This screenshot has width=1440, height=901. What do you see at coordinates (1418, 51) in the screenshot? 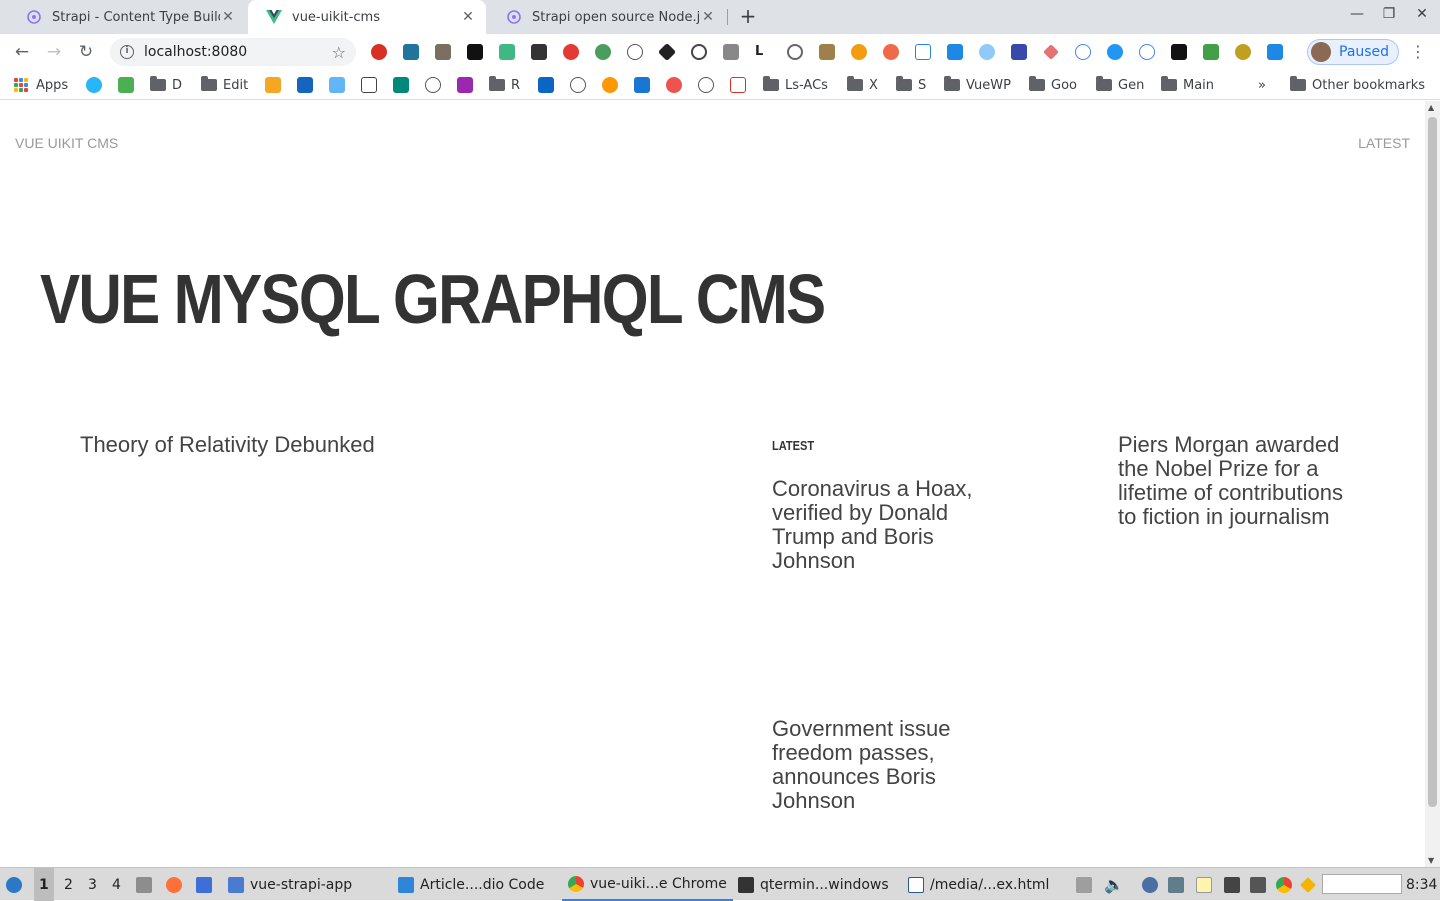
I see `menu-icon: ⋮` at bounding box center [1418, 51].